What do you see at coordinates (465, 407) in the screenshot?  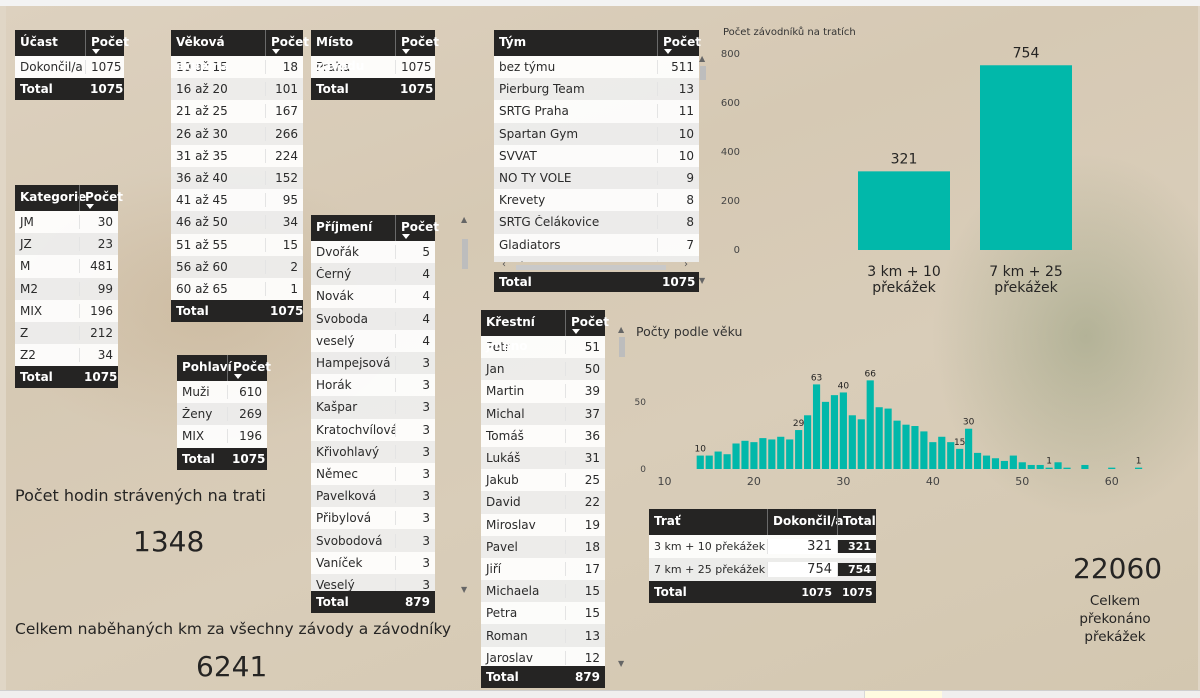 I see `prijmeni-scrollbar: ▲ ▼` at bounding box center [465, 407].